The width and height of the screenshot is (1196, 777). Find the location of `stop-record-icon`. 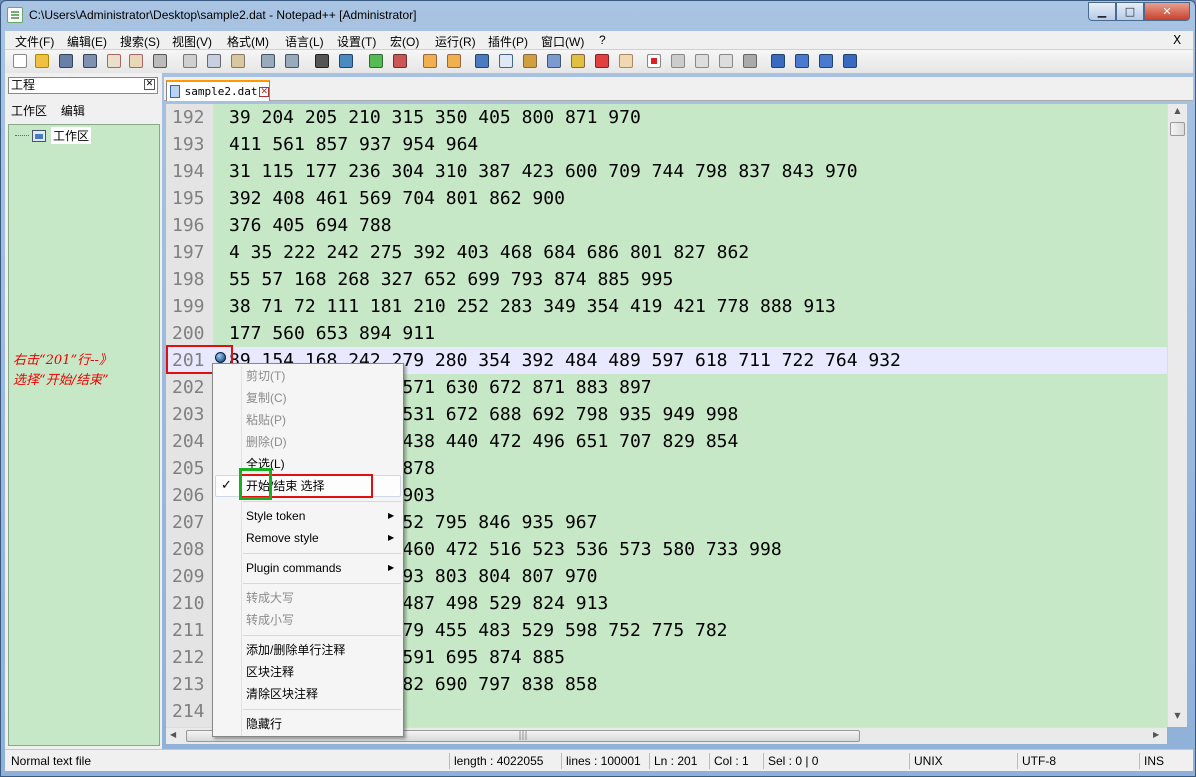

stop-record-icon is located at coordinates (678, 61).